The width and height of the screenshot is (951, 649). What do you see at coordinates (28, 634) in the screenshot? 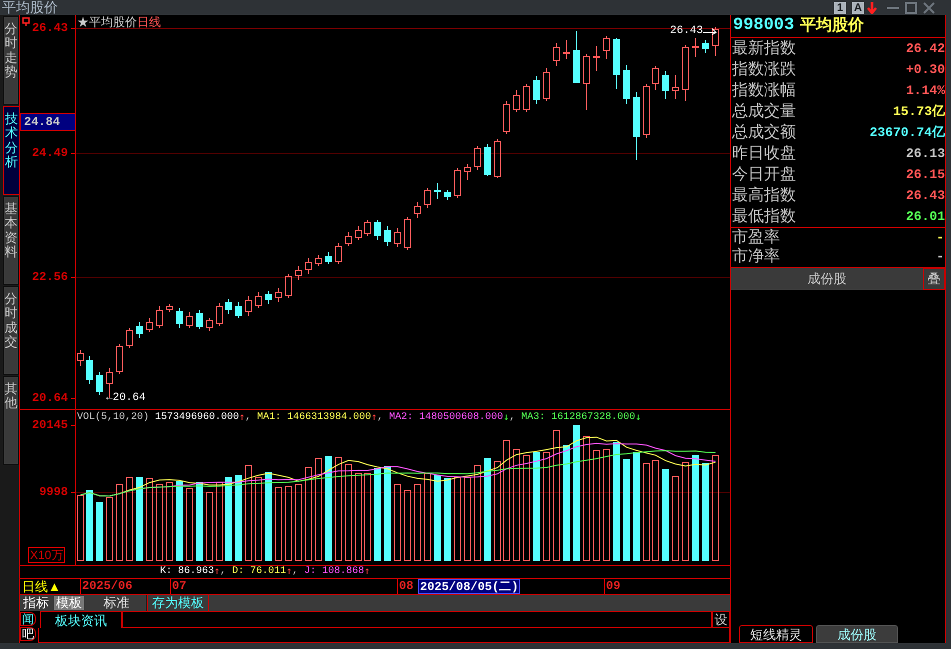
I see `side-tab: 吧` at bounding box center [28, 634].